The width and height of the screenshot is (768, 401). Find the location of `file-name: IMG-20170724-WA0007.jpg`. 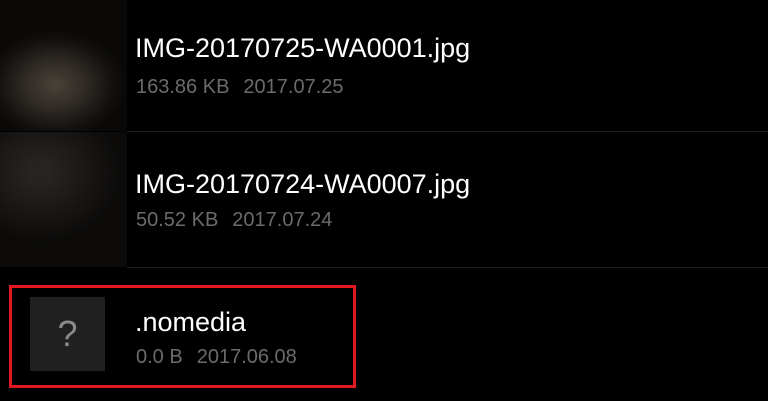

file-name: IMG-20170724-WA0007.jpg is located at coordinates (303, 184).